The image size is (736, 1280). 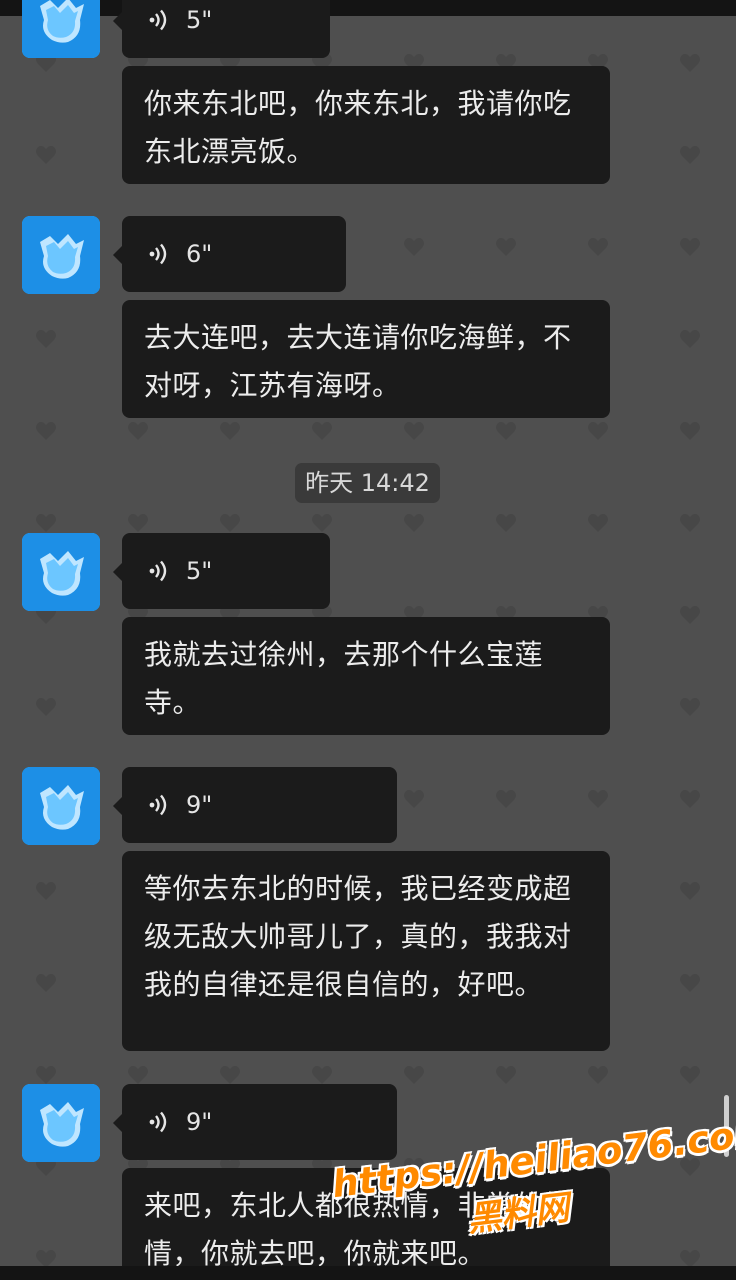 I want to click on transcript-text: 我就去过徐州，去那个什么宝莲寺。, so click(x=344, y=678).